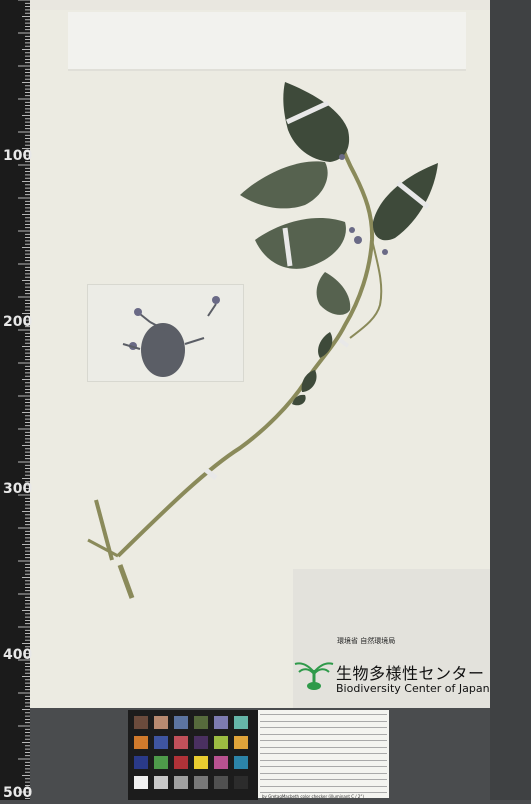 Image resolution: width=531 pixels, height=804 pixels. Describe the element at coordinates (366, 641) in the screenshot. I see `institution-ministry: 環境省 自然環境局` at that location.